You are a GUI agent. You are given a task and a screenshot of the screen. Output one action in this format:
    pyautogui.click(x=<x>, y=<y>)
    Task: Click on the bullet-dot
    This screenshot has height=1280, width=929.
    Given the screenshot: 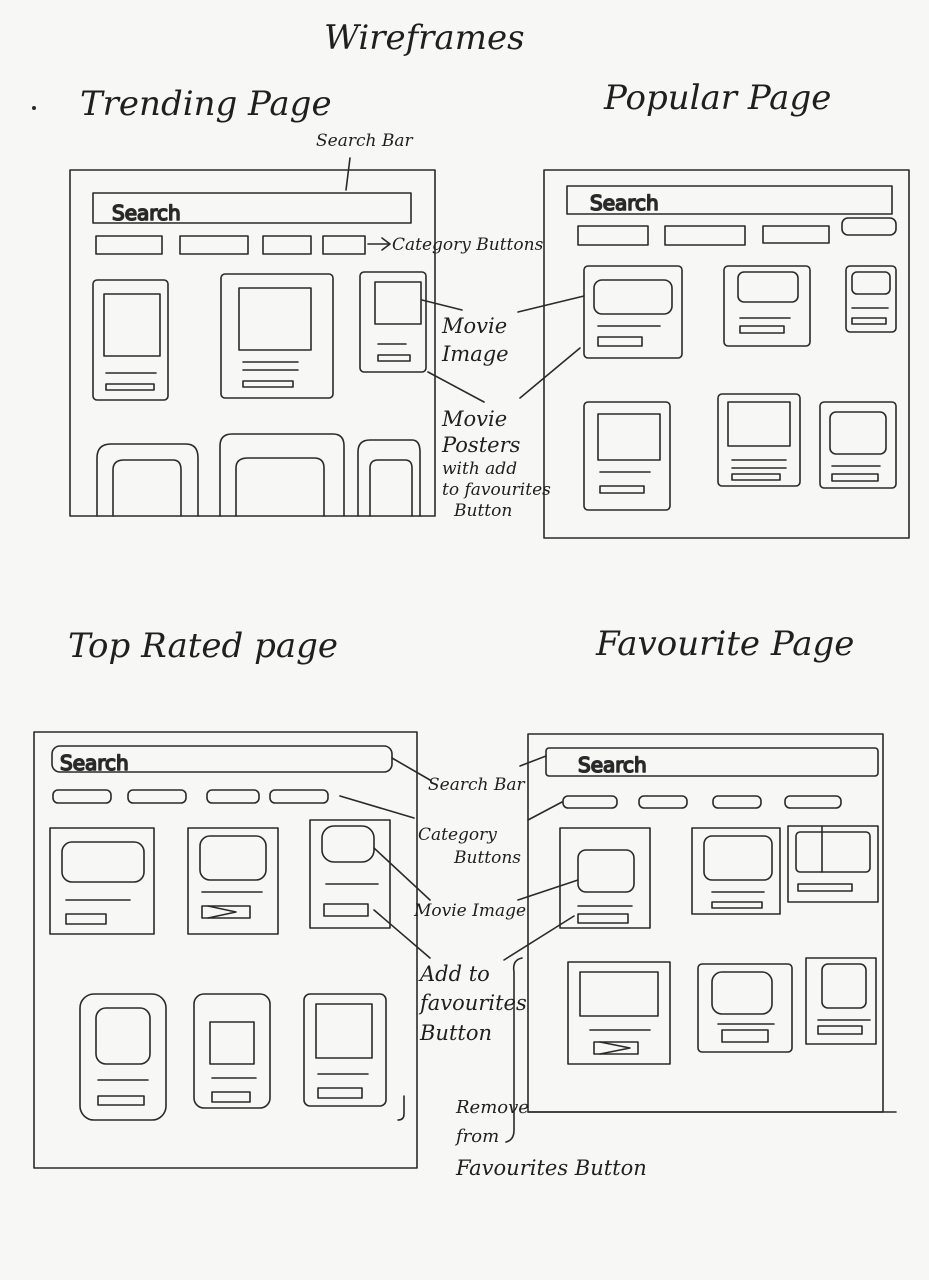 What is the action you would take?
    pyautogui.click(x=34, y=108)
    